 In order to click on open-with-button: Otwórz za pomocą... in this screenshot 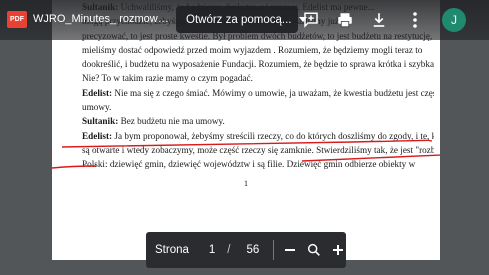, I will do `click(242, 19)`.